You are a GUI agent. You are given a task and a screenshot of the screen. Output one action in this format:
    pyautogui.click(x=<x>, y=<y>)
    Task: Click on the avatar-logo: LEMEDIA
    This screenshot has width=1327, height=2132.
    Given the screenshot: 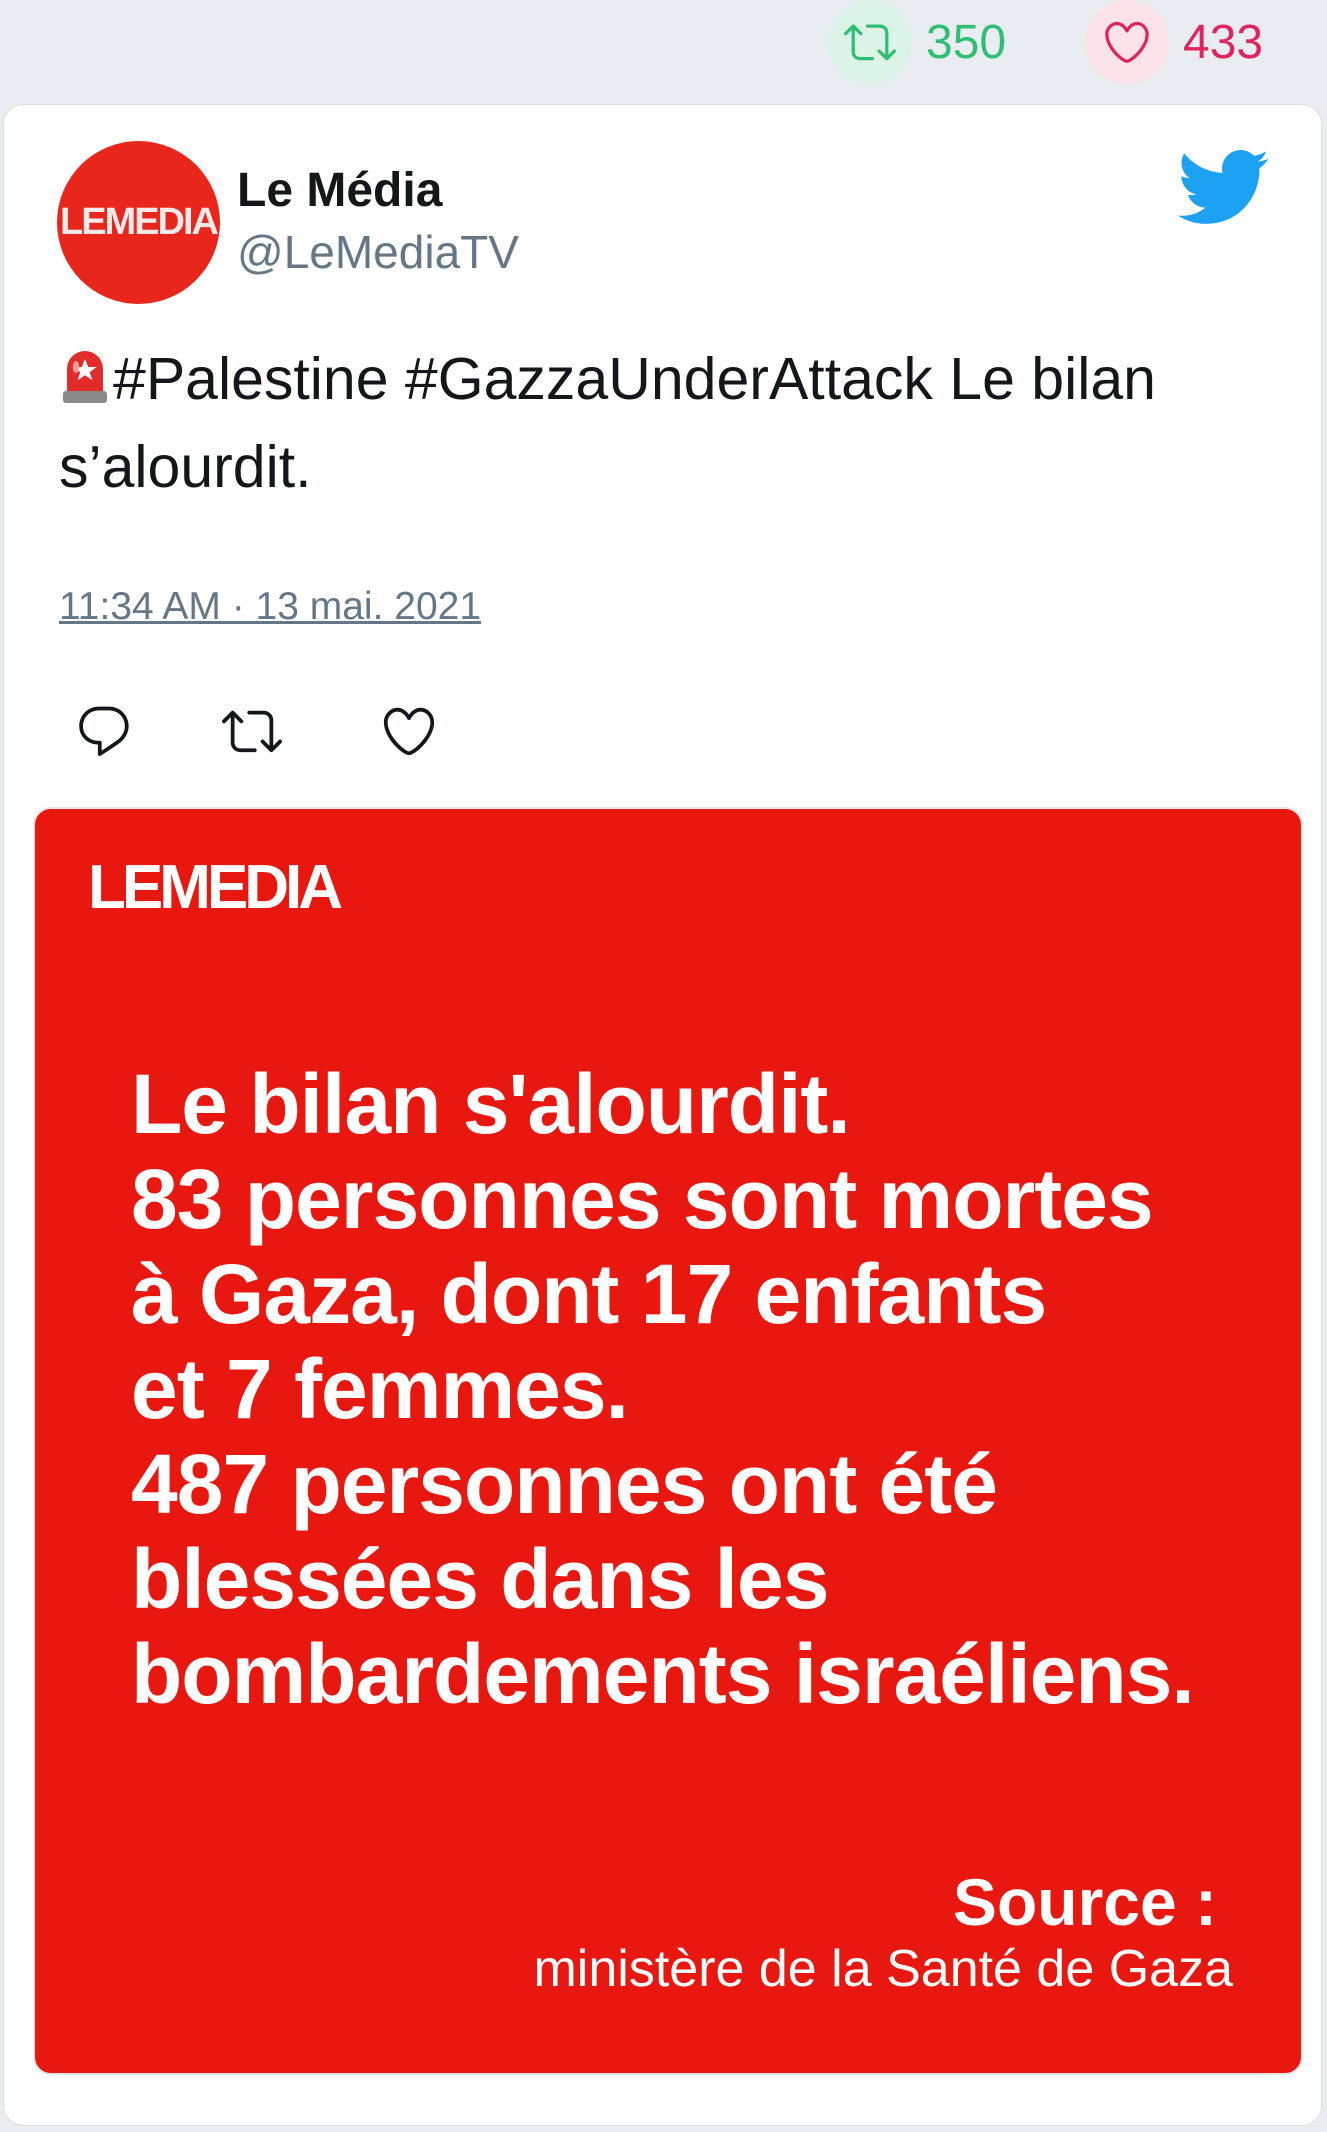 What is the action you would take?
    pyautogui.click(x=139, y=222)
    